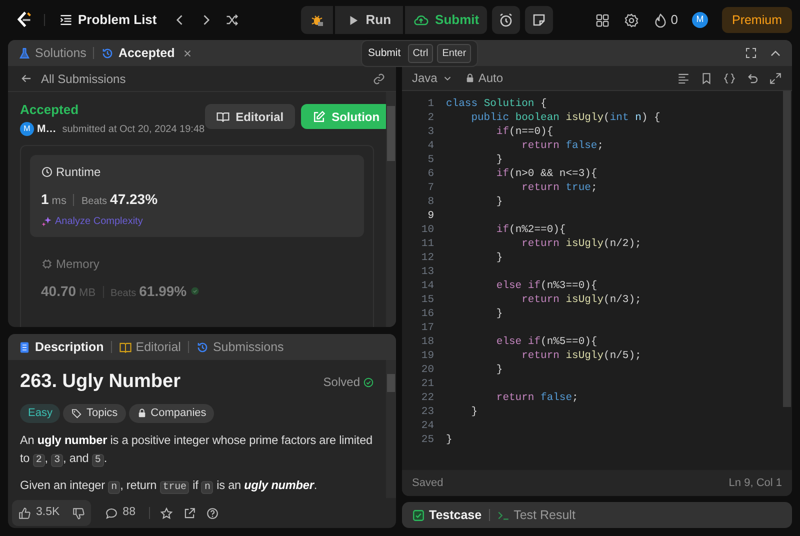 This screenshot has width=800, height=536. I want to click on debug-button, so click(316, 20).